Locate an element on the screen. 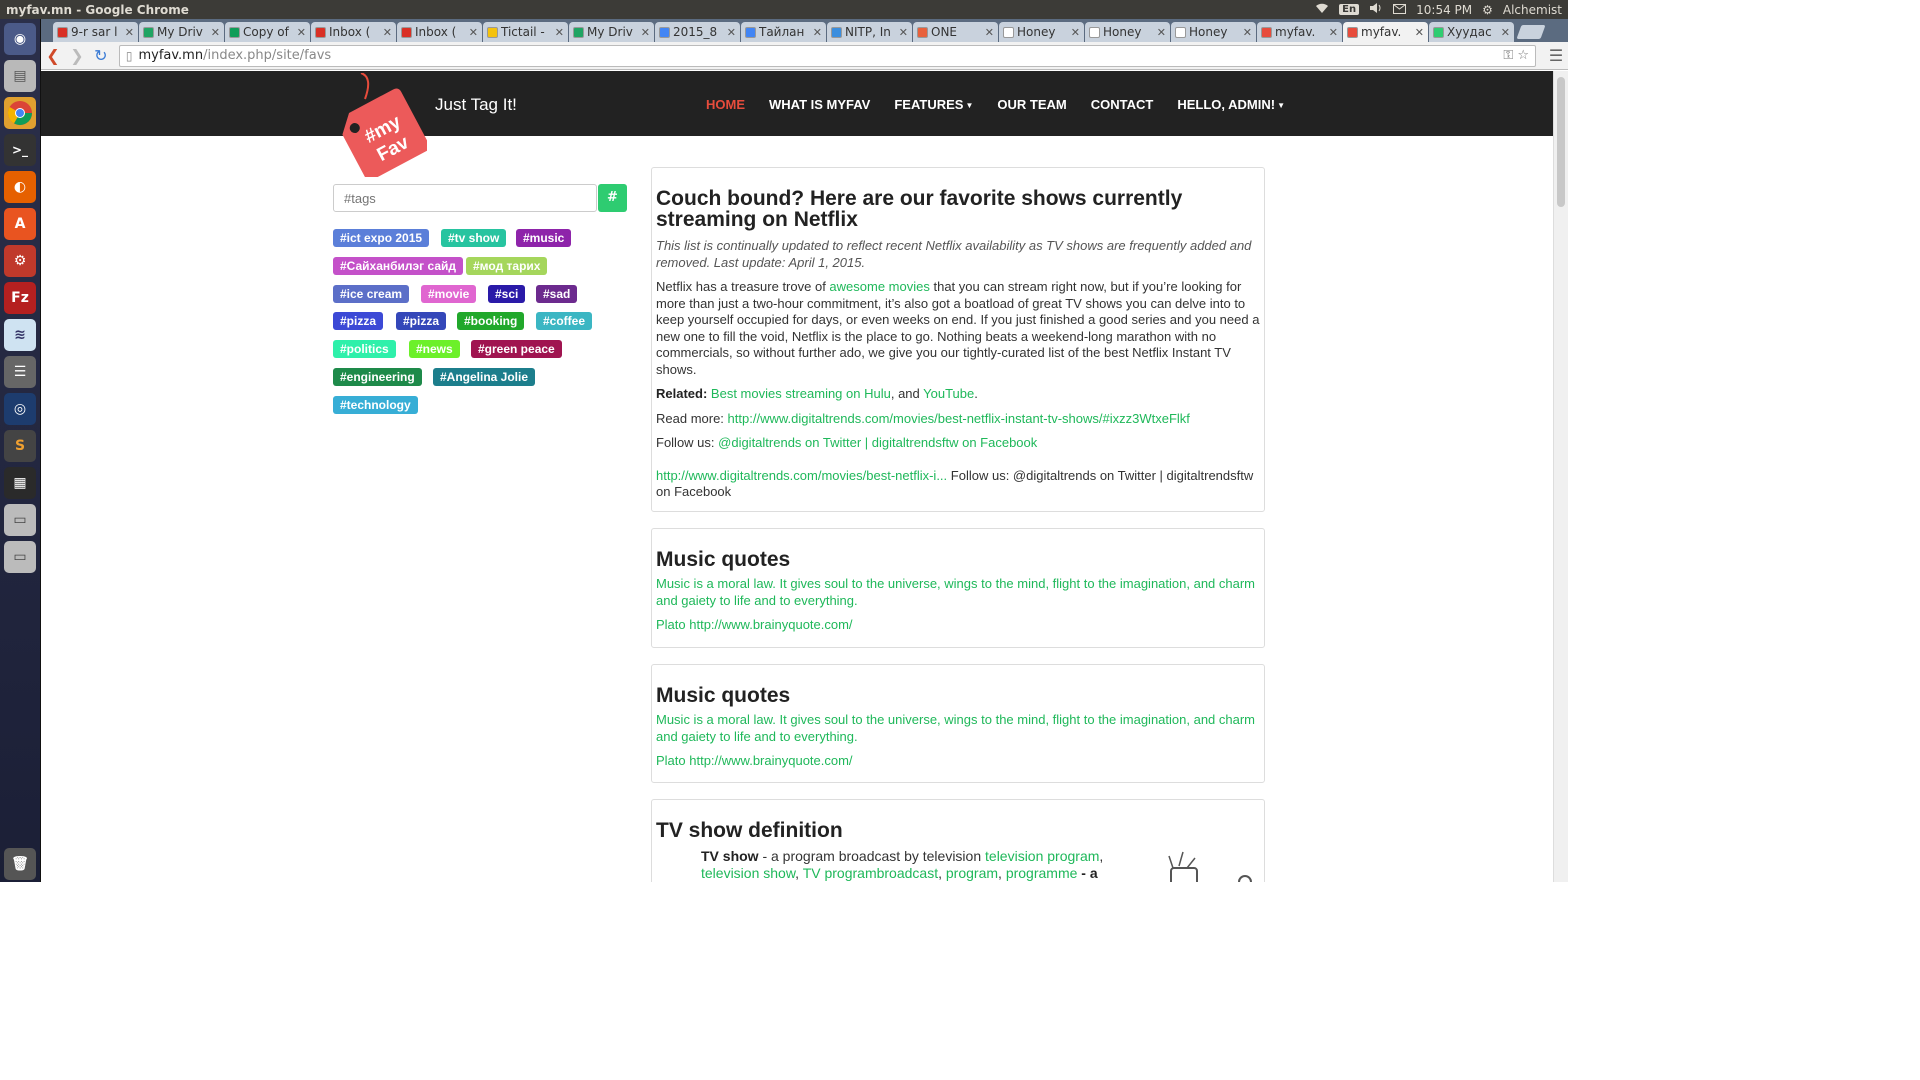 This screenshot has width=1920, height=1080. hulu-link: Best movies streaming on Hulu is located at coordinates (801, 393).